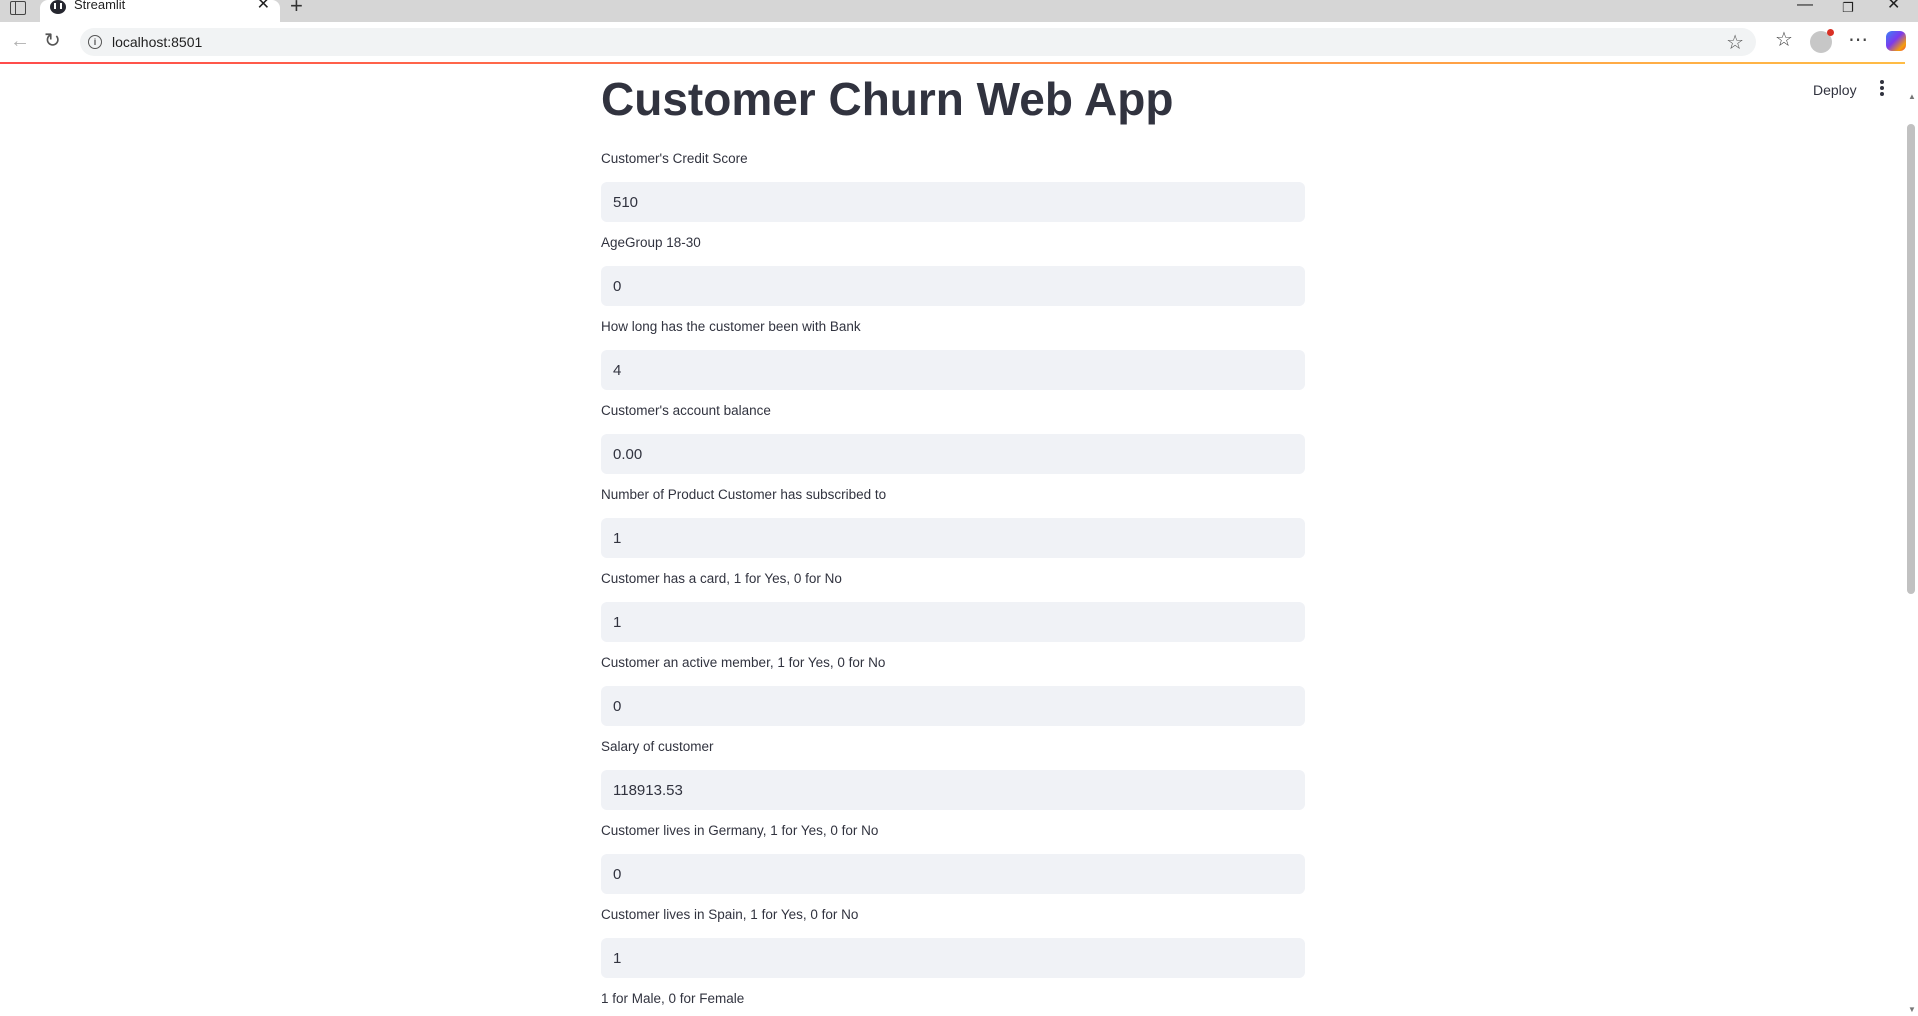 This screenshot has height=1016, width=1918. Describe the element at coordinates (959, 63) in the screenshot. I see `header-decoration` at that location.